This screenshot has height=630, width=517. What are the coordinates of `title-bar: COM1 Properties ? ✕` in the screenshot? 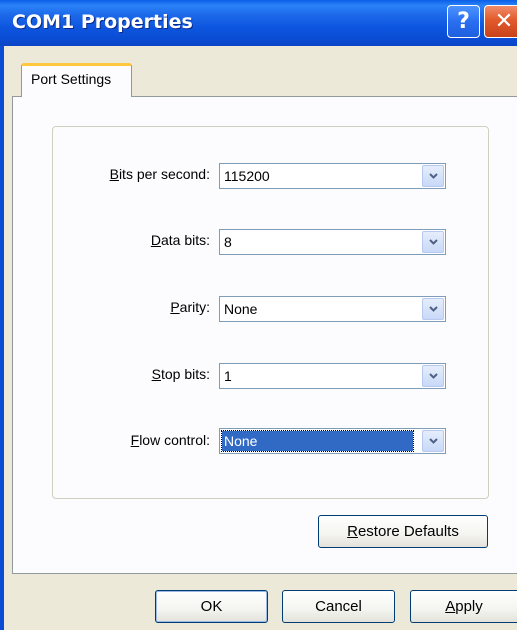 It's located at (258, 23).